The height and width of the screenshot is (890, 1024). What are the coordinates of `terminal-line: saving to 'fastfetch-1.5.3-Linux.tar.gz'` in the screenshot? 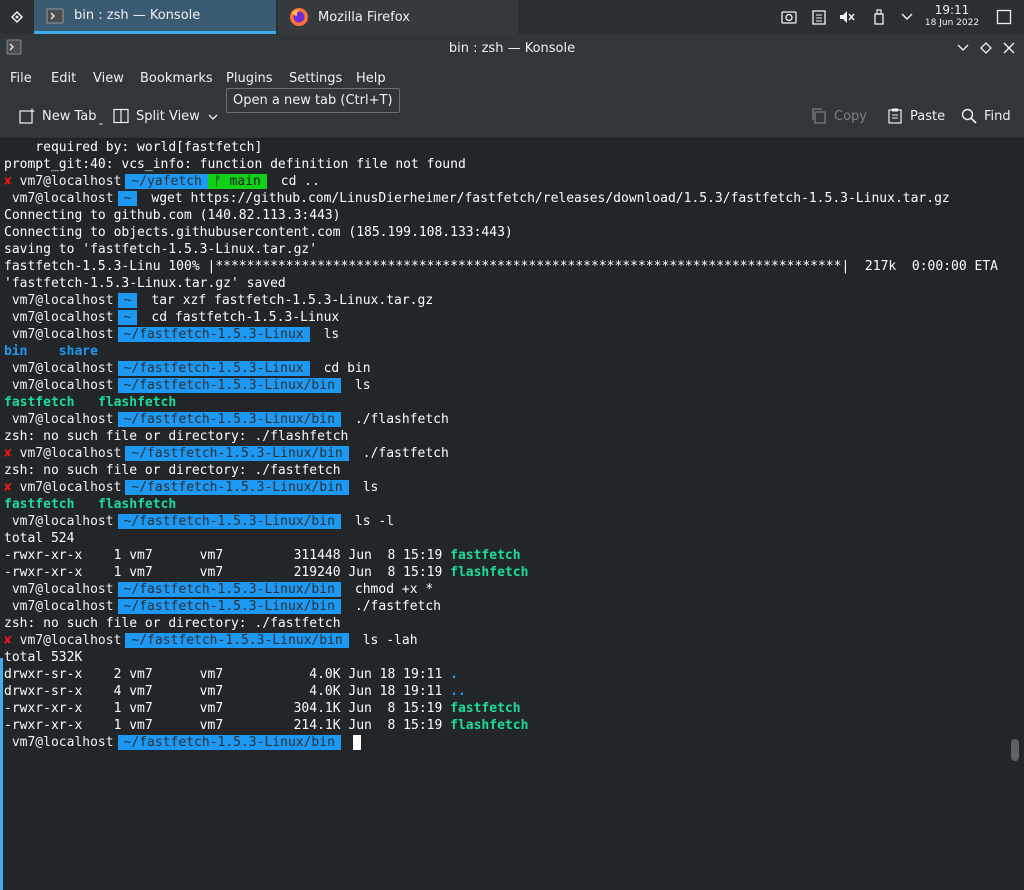 It's located at (161, 249).